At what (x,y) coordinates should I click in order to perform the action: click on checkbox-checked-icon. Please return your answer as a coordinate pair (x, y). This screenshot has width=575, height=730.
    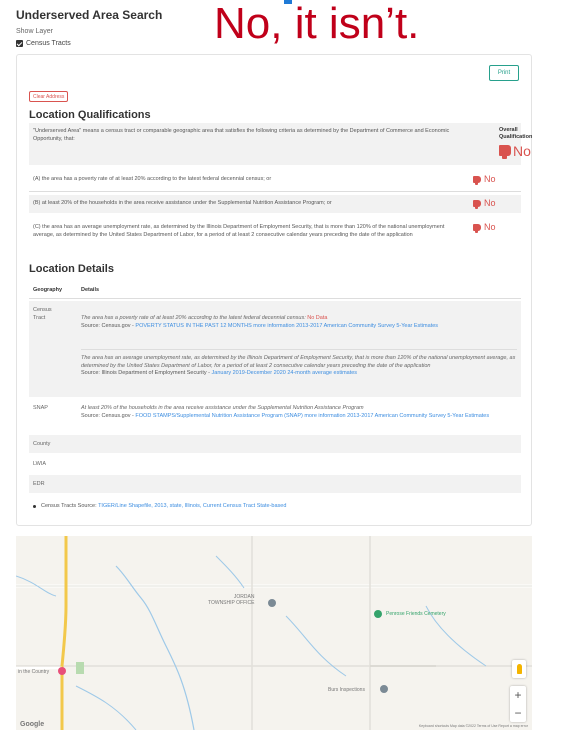
    Looking at the image, I should click on (19, 43).